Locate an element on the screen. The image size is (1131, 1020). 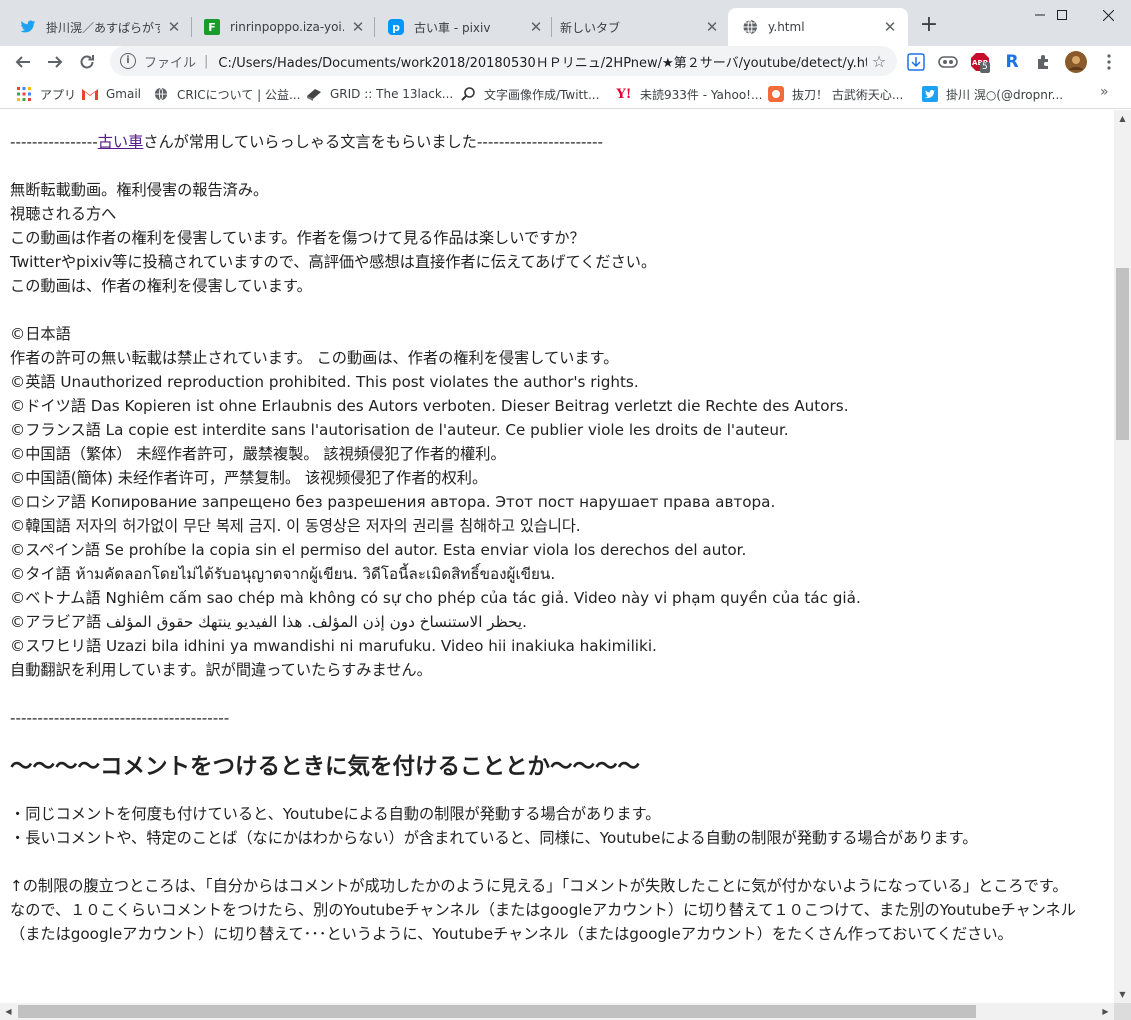
horizontal-scroll-thumb is located at coordinates (497, 1011).